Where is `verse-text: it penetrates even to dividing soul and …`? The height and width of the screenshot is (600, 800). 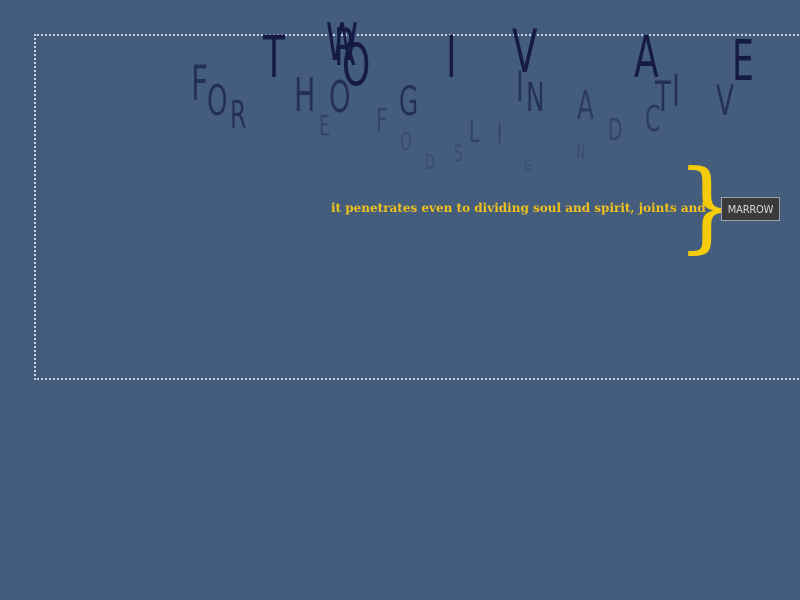
verse-text: it penetrates even to dividing soul and … is located at coordinates (518, 208).